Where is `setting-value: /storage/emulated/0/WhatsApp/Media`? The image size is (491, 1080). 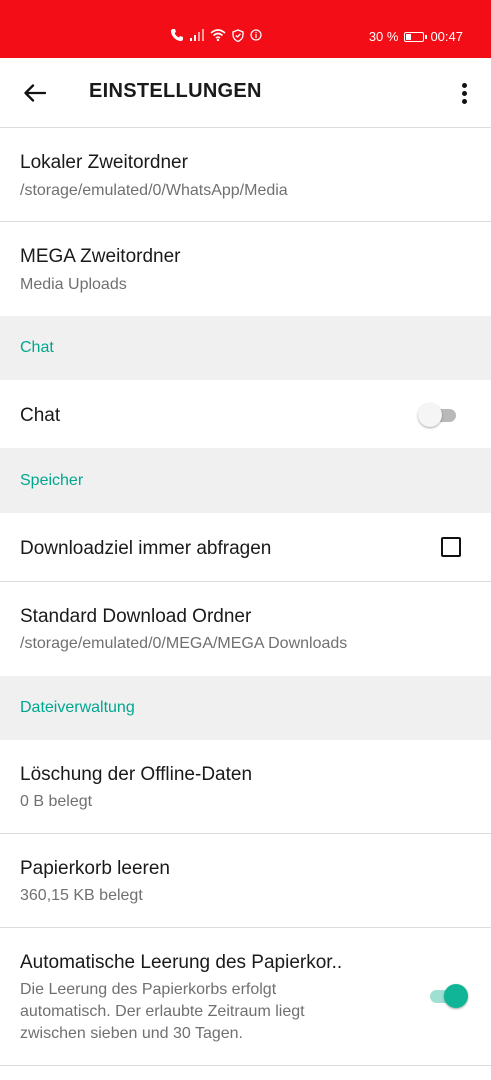 setting-value: /storage/emulated/0/WhatsApp/Media is located at coordinates (154, 190).